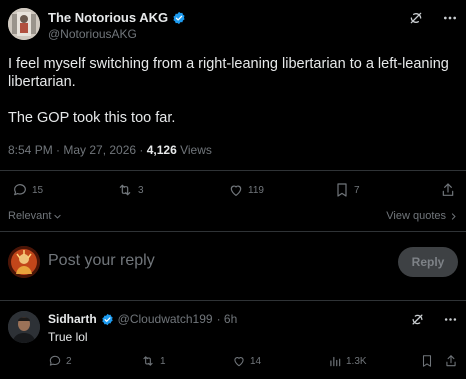 This screenshot has height=379, width=466. Describe the element at coordinates (92, 118) in the screenshot. I see `tweet-text-line: The GOP took this too far.` at that location.